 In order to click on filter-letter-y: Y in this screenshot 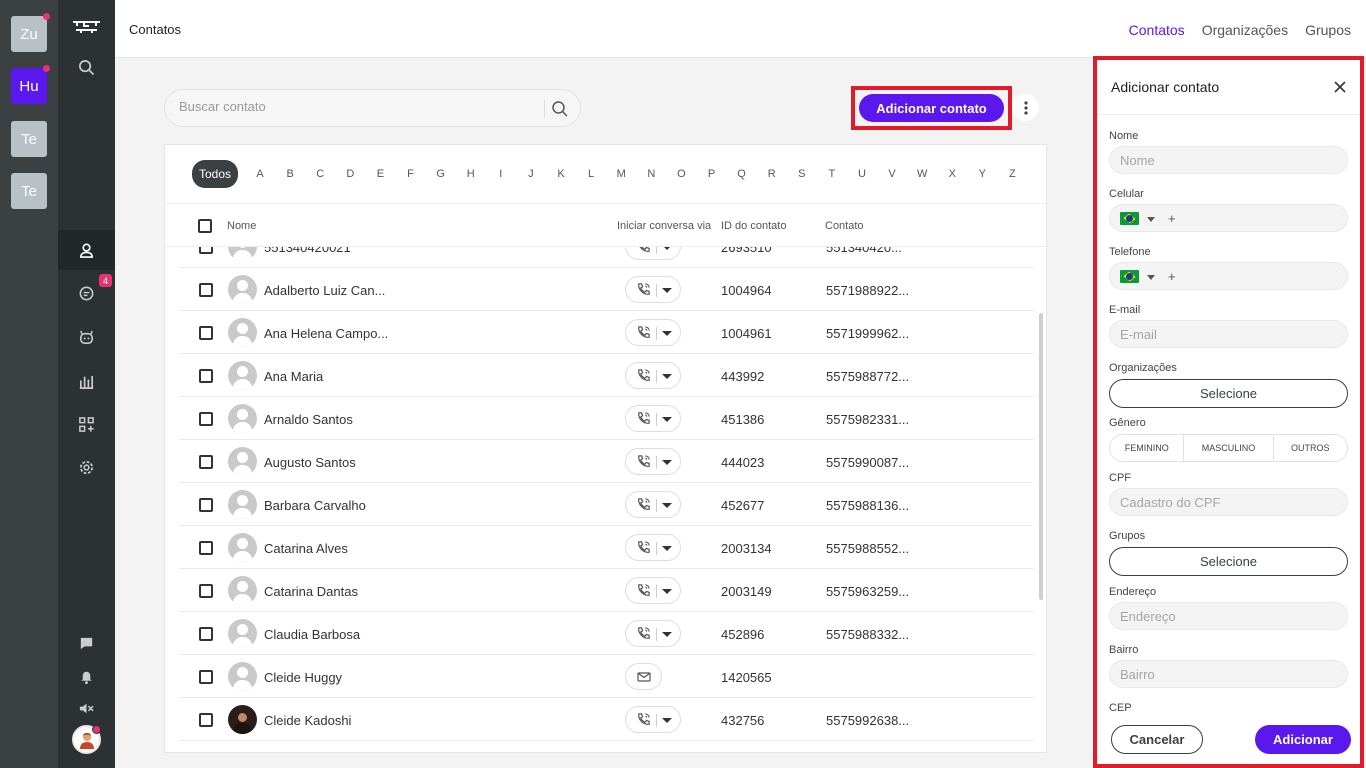, I will do `click(982, 174)`.